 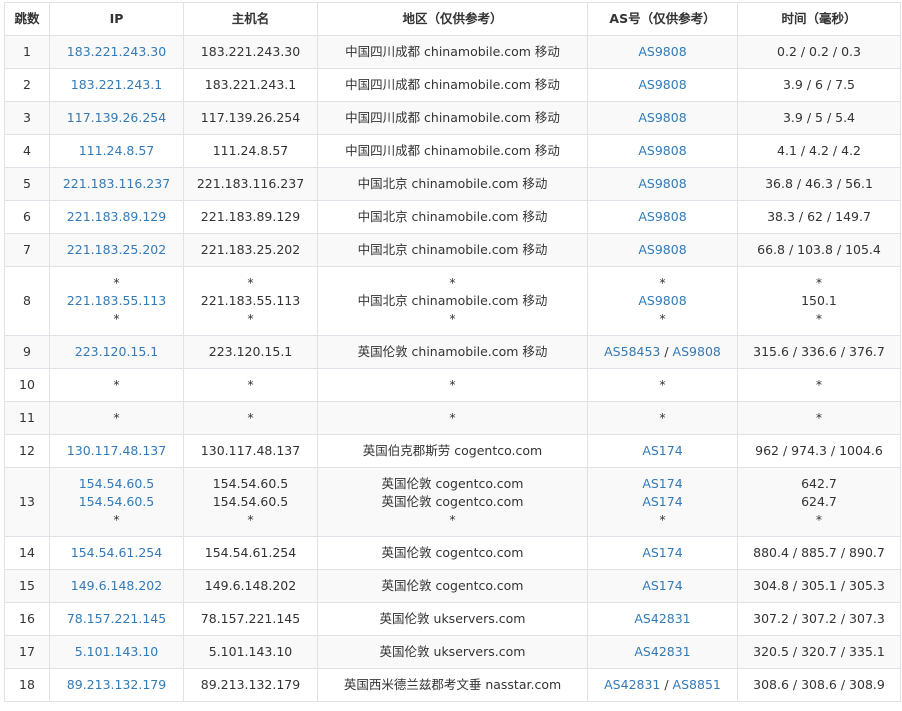 What do you see at coordinates (27, 301) in the screenshot?
I see `hop-cell: 8` at bounding box center [27, 301].